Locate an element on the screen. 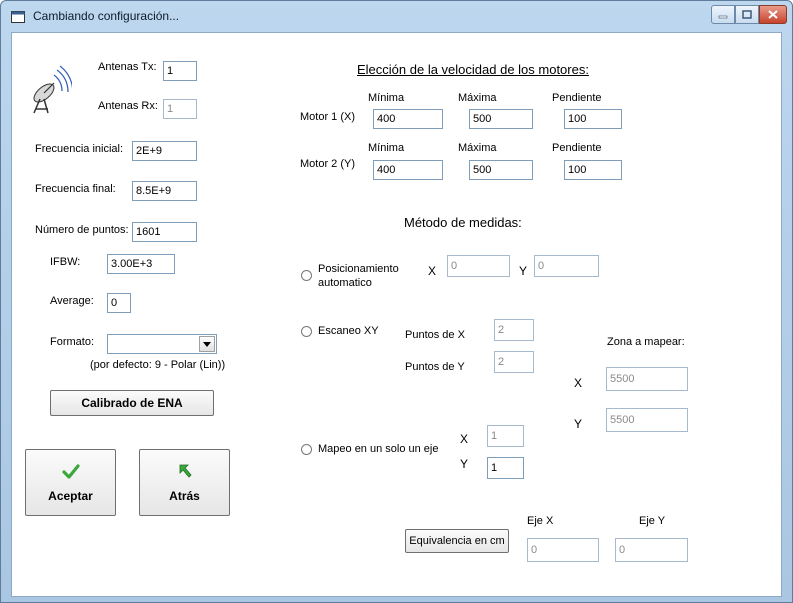  minima-header-1: Mínima is located at coordinates (386, 98).